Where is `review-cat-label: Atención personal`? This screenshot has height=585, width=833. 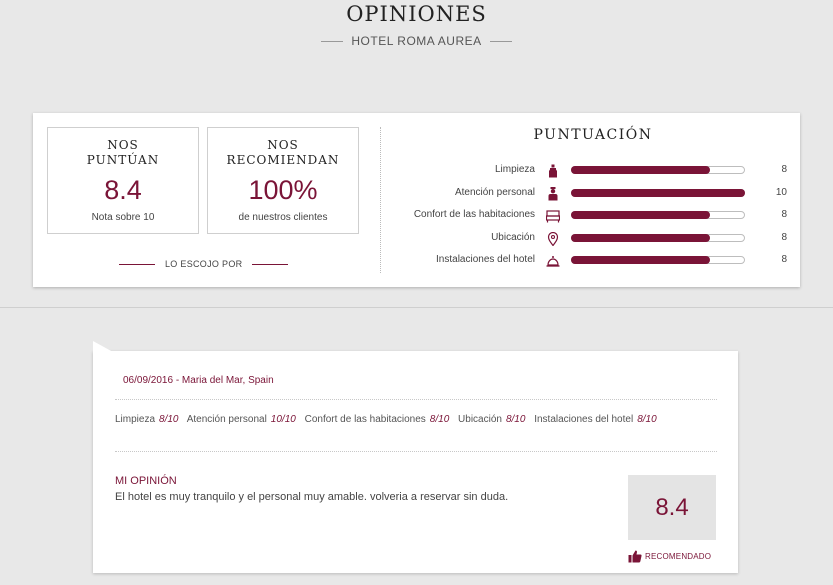
review-cat-label: Atención personal is located at coordinates (226, 419).